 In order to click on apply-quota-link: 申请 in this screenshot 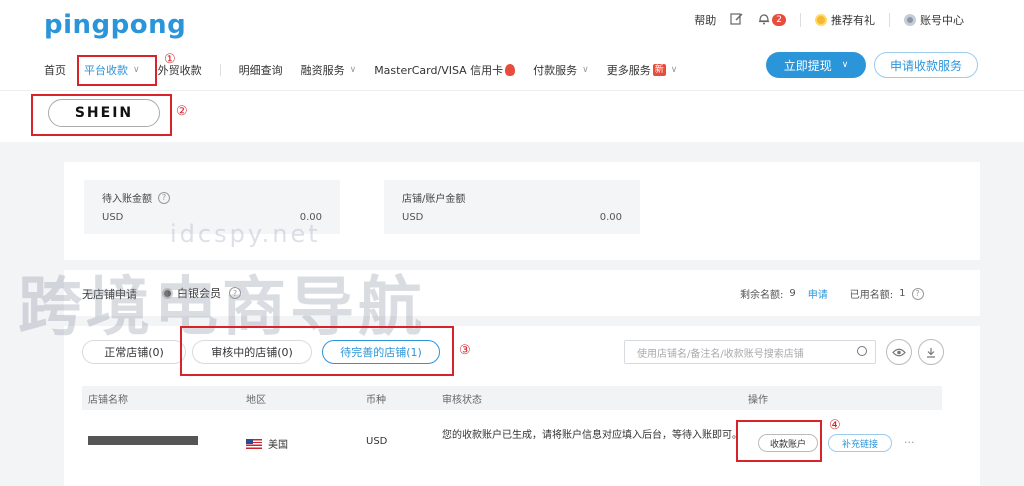, I will do `click(818, 293)`.